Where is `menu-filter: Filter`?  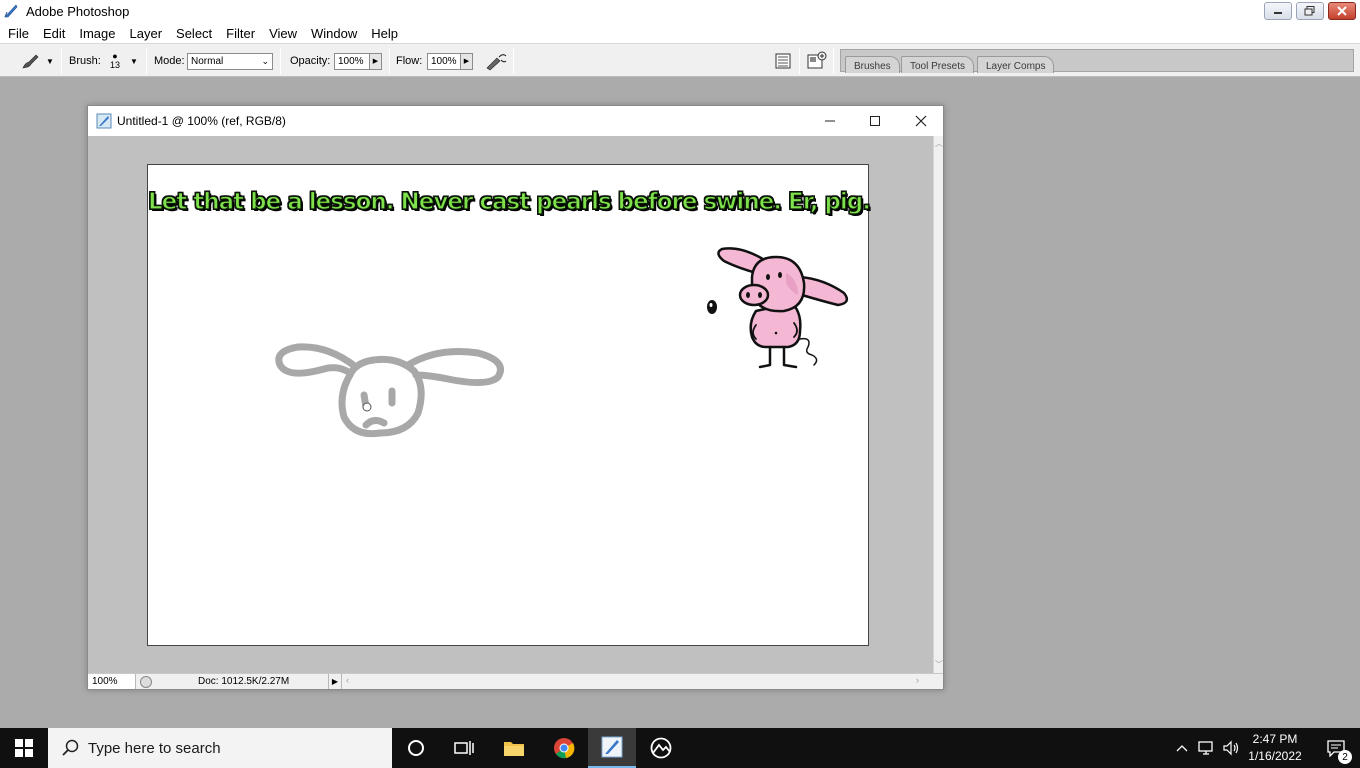
menu-filter: Filter is located at coordinates (240, 33).